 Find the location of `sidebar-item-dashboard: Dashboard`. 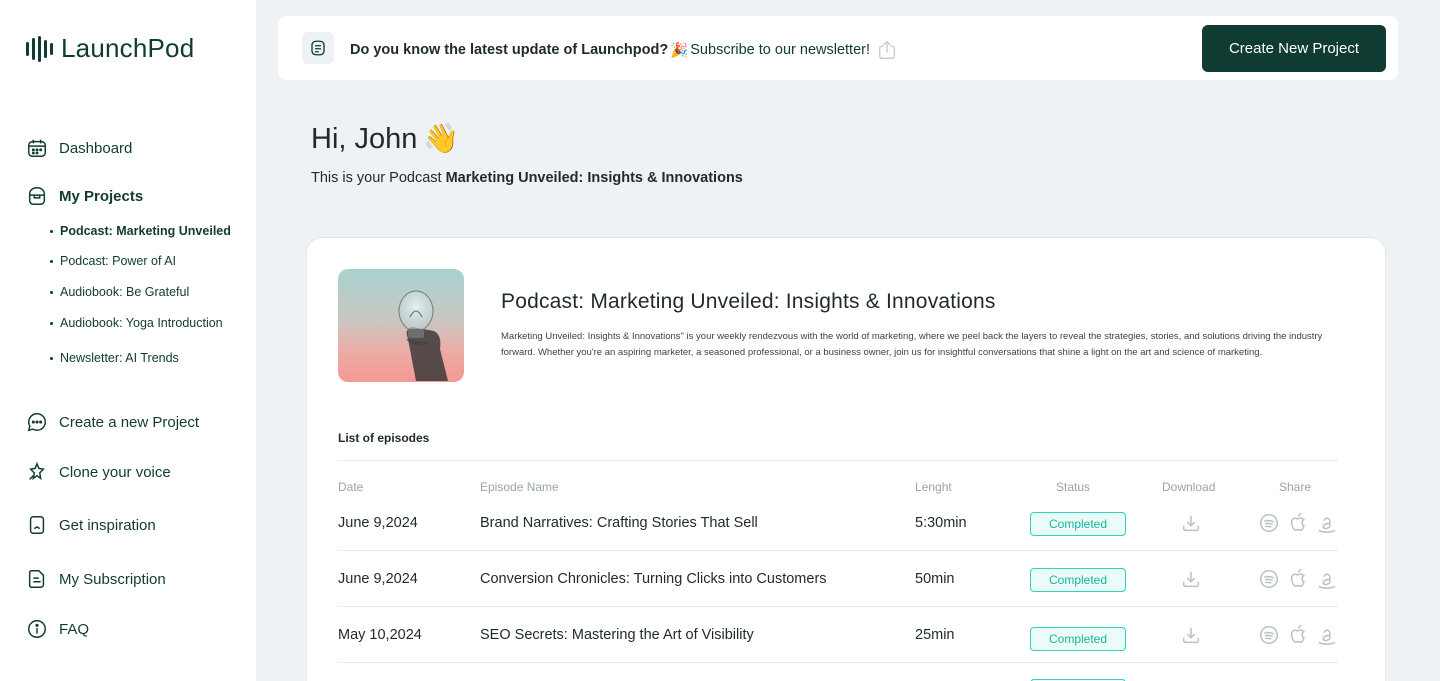

sidebar-item-dashboard: Dashboard is located at coordinates (79, 148).